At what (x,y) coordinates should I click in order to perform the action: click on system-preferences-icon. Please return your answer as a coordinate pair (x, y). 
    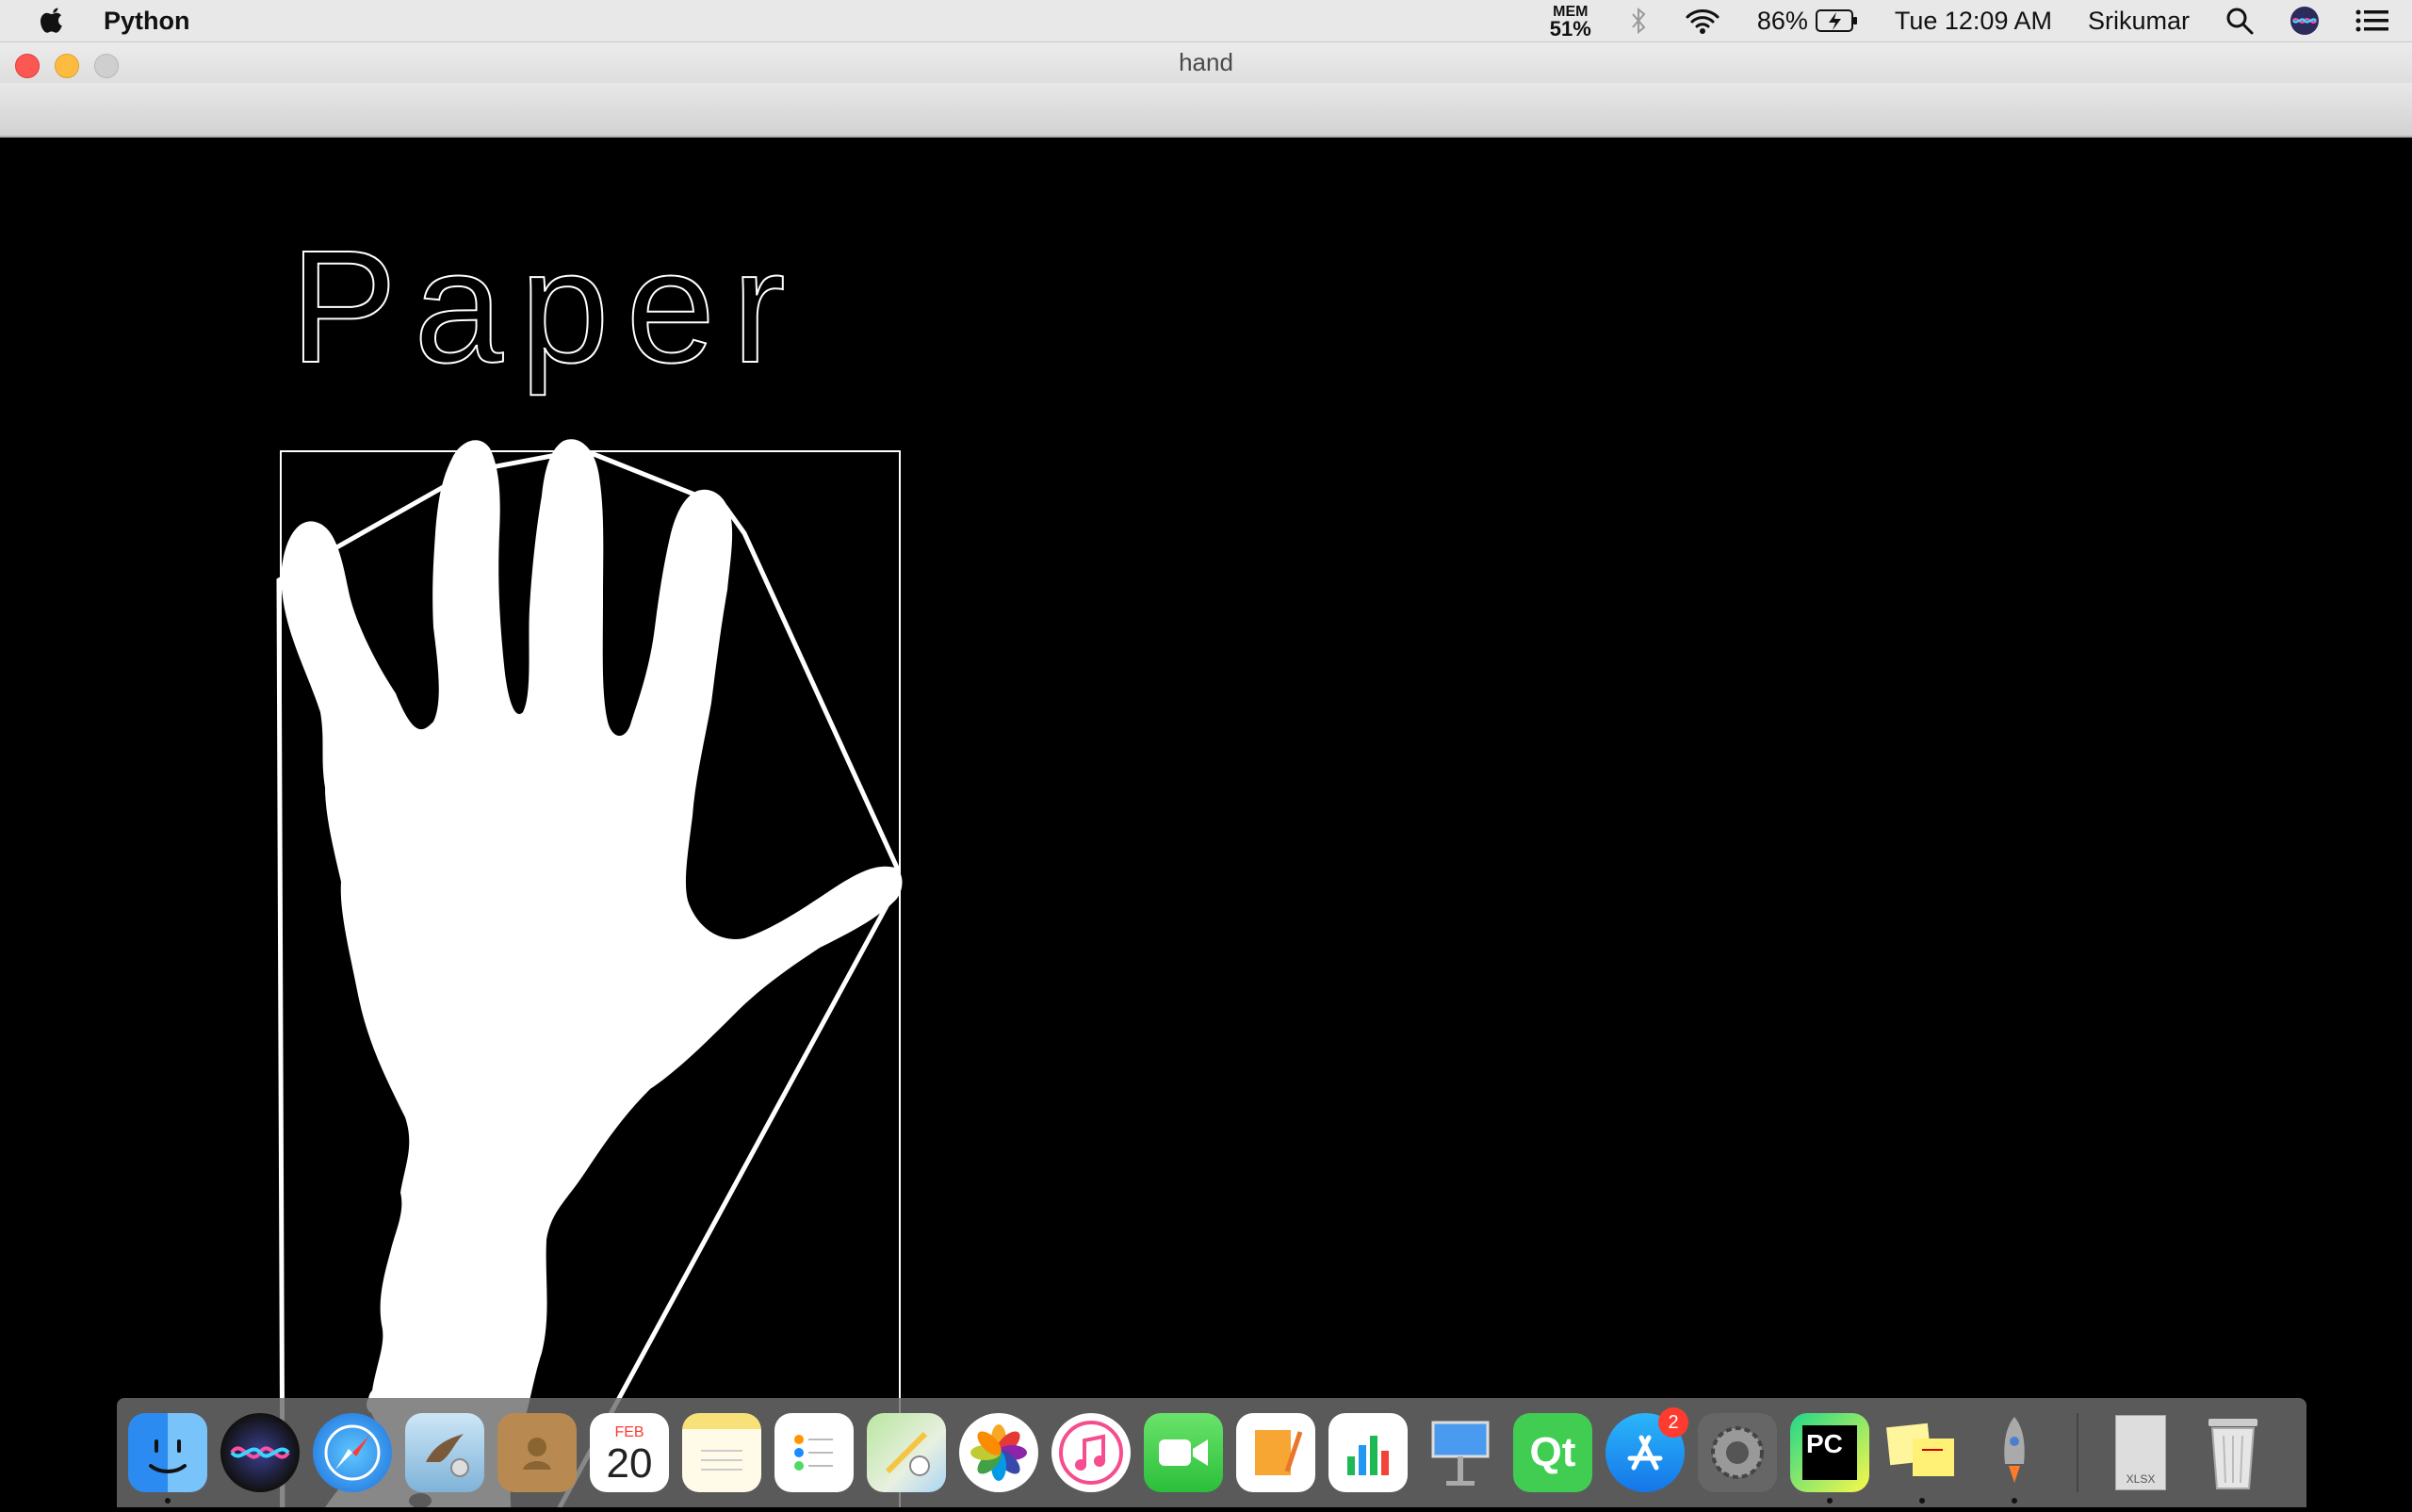
    Looking at the image, I should click on (1737, 1452).